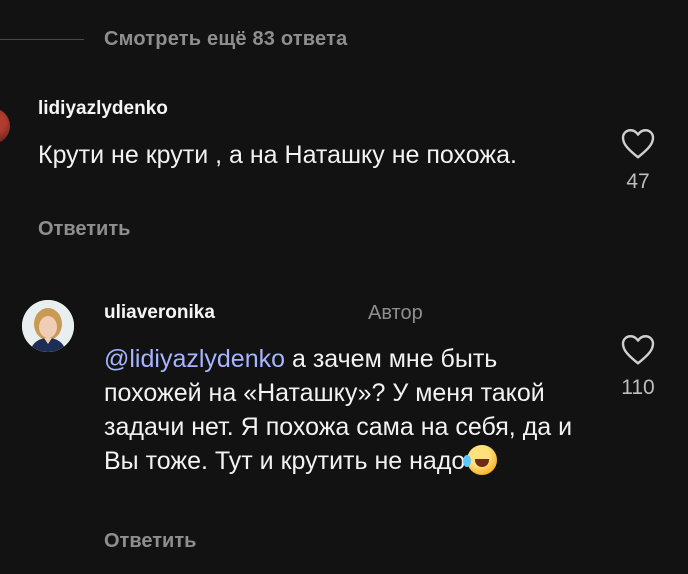 This screenshot has width=688, height=574. Describe the element at coordinates (159, 313) in the screenshot. I see `comment-username: uliaveronika` at that location.